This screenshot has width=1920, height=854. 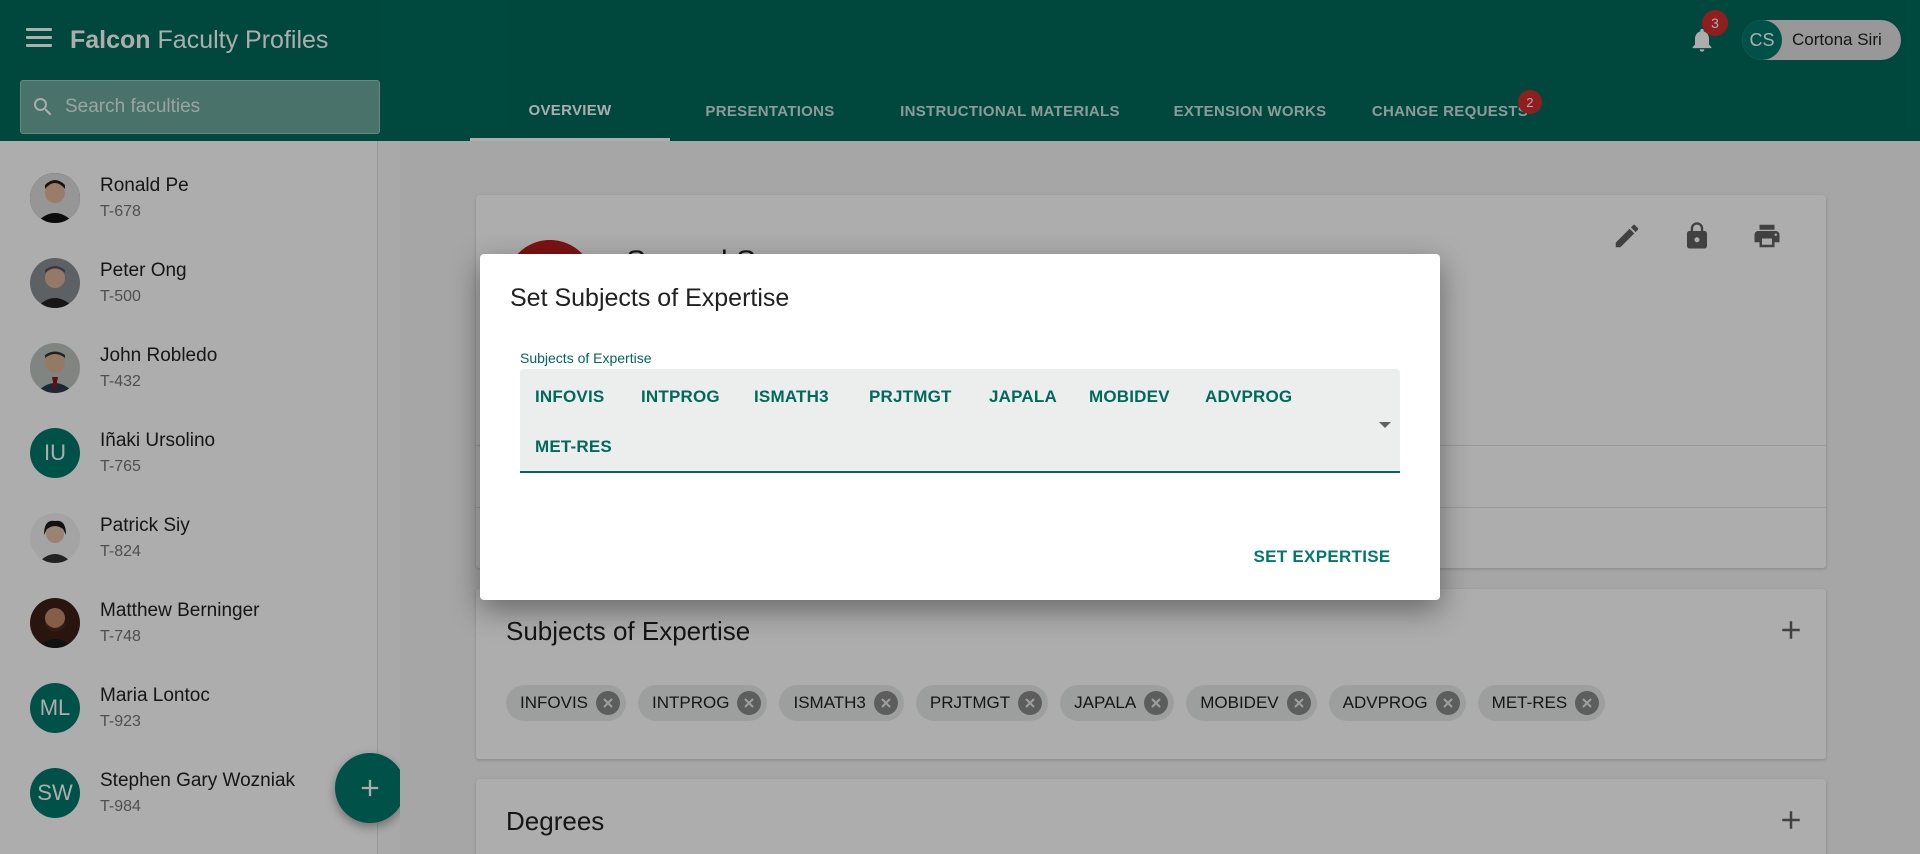 What do you see at coordinates (1385, 425) in the screenshot?
I see `dropdown-arrow-icon` at bounding box center [1385, 425].